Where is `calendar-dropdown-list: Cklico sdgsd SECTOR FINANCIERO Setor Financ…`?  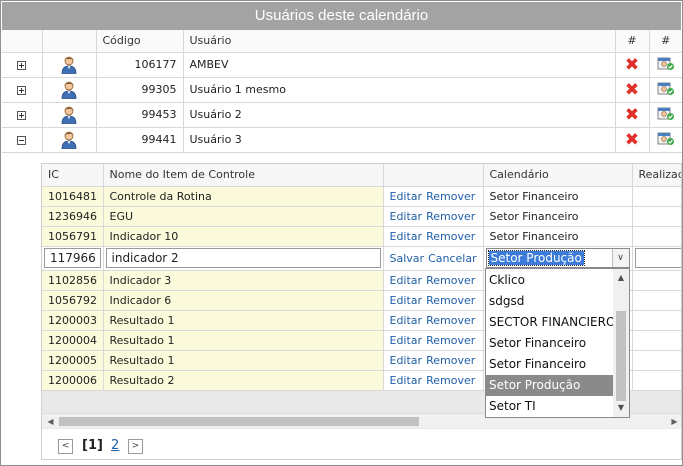 calendar-dropdown-list: Cklico sdgsd SECTOR FINANCIERO Setor Financ… is located at coordinates (557, 343).